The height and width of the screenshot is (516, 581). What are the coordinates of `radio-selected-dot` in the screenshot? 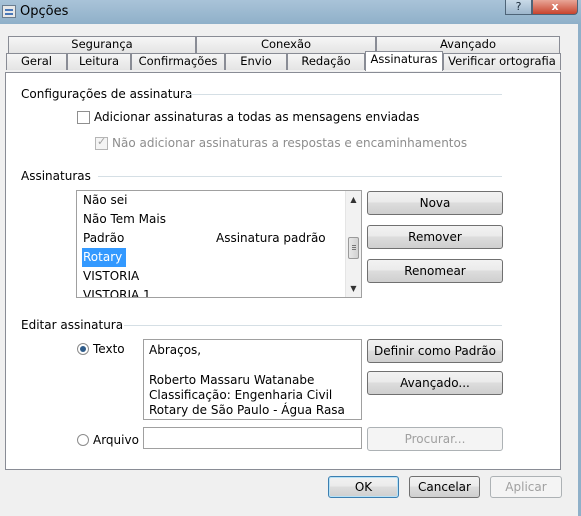 It's located at (83, 349).